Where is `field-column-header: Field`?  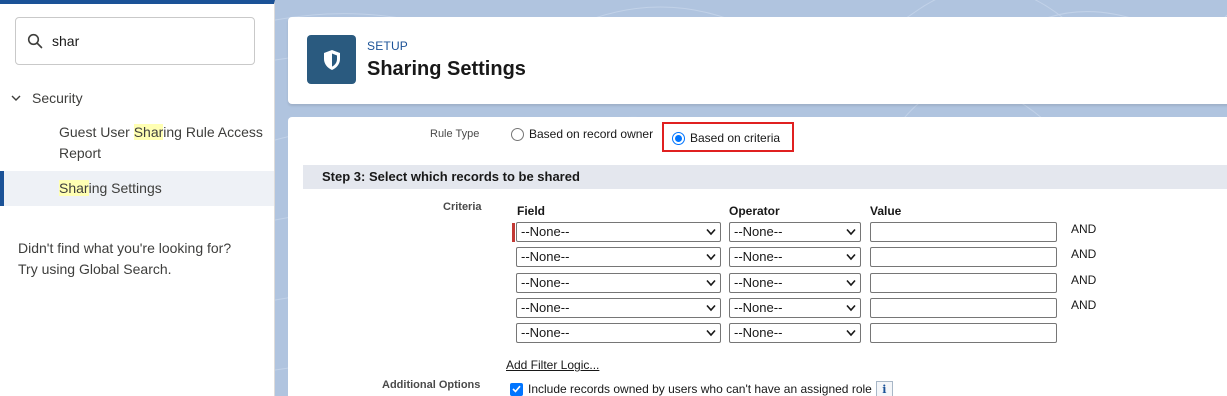
field-column-header: Field is located at coordinates (531, 211).